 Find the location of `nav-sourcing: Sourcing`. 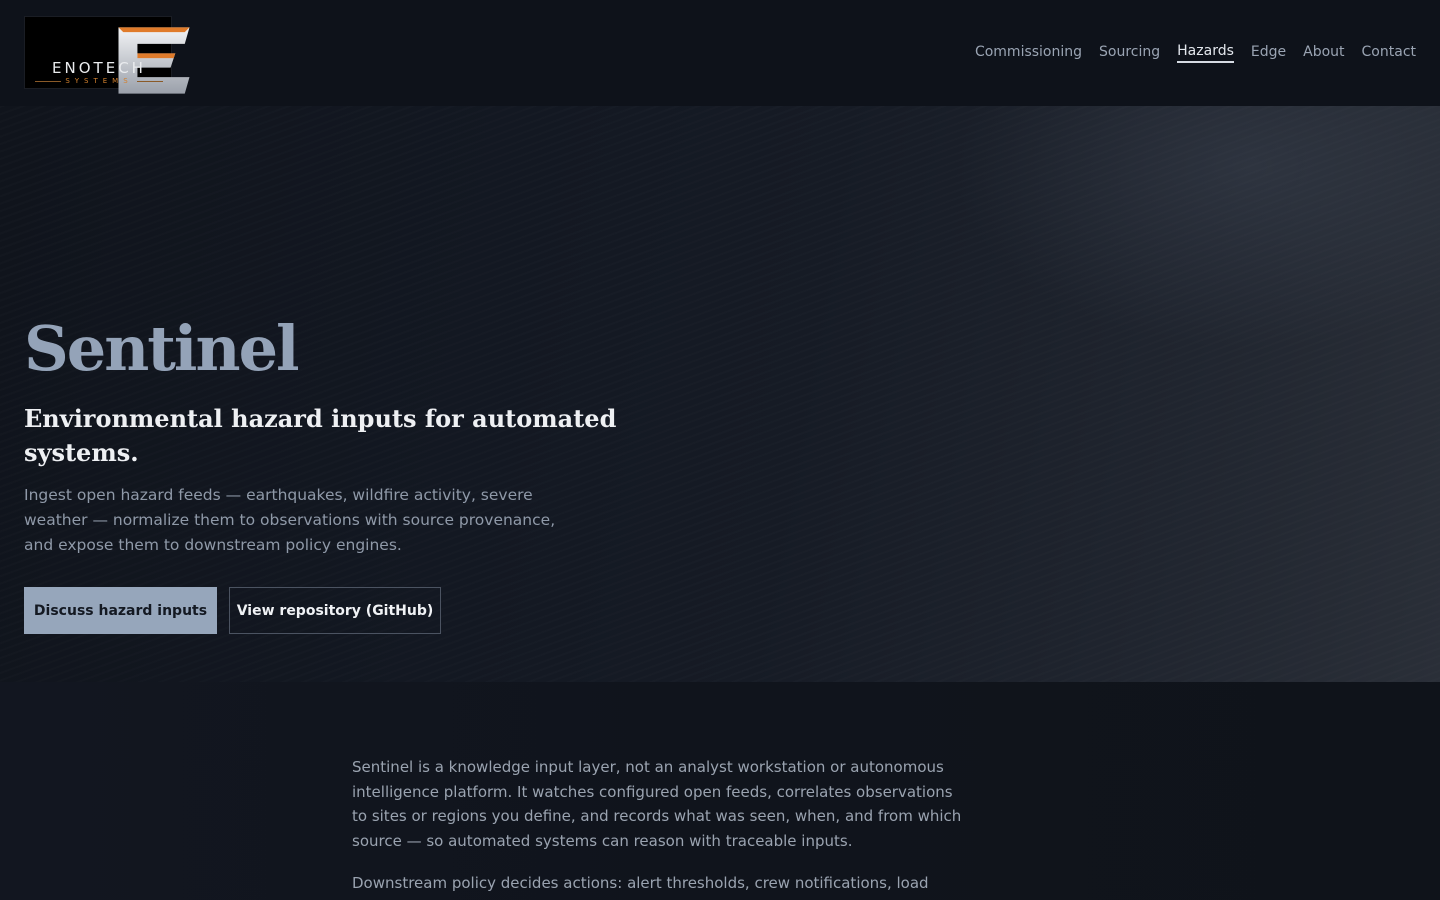

nav-sourcing: Sourcing is located at coordinates (1129, 53).